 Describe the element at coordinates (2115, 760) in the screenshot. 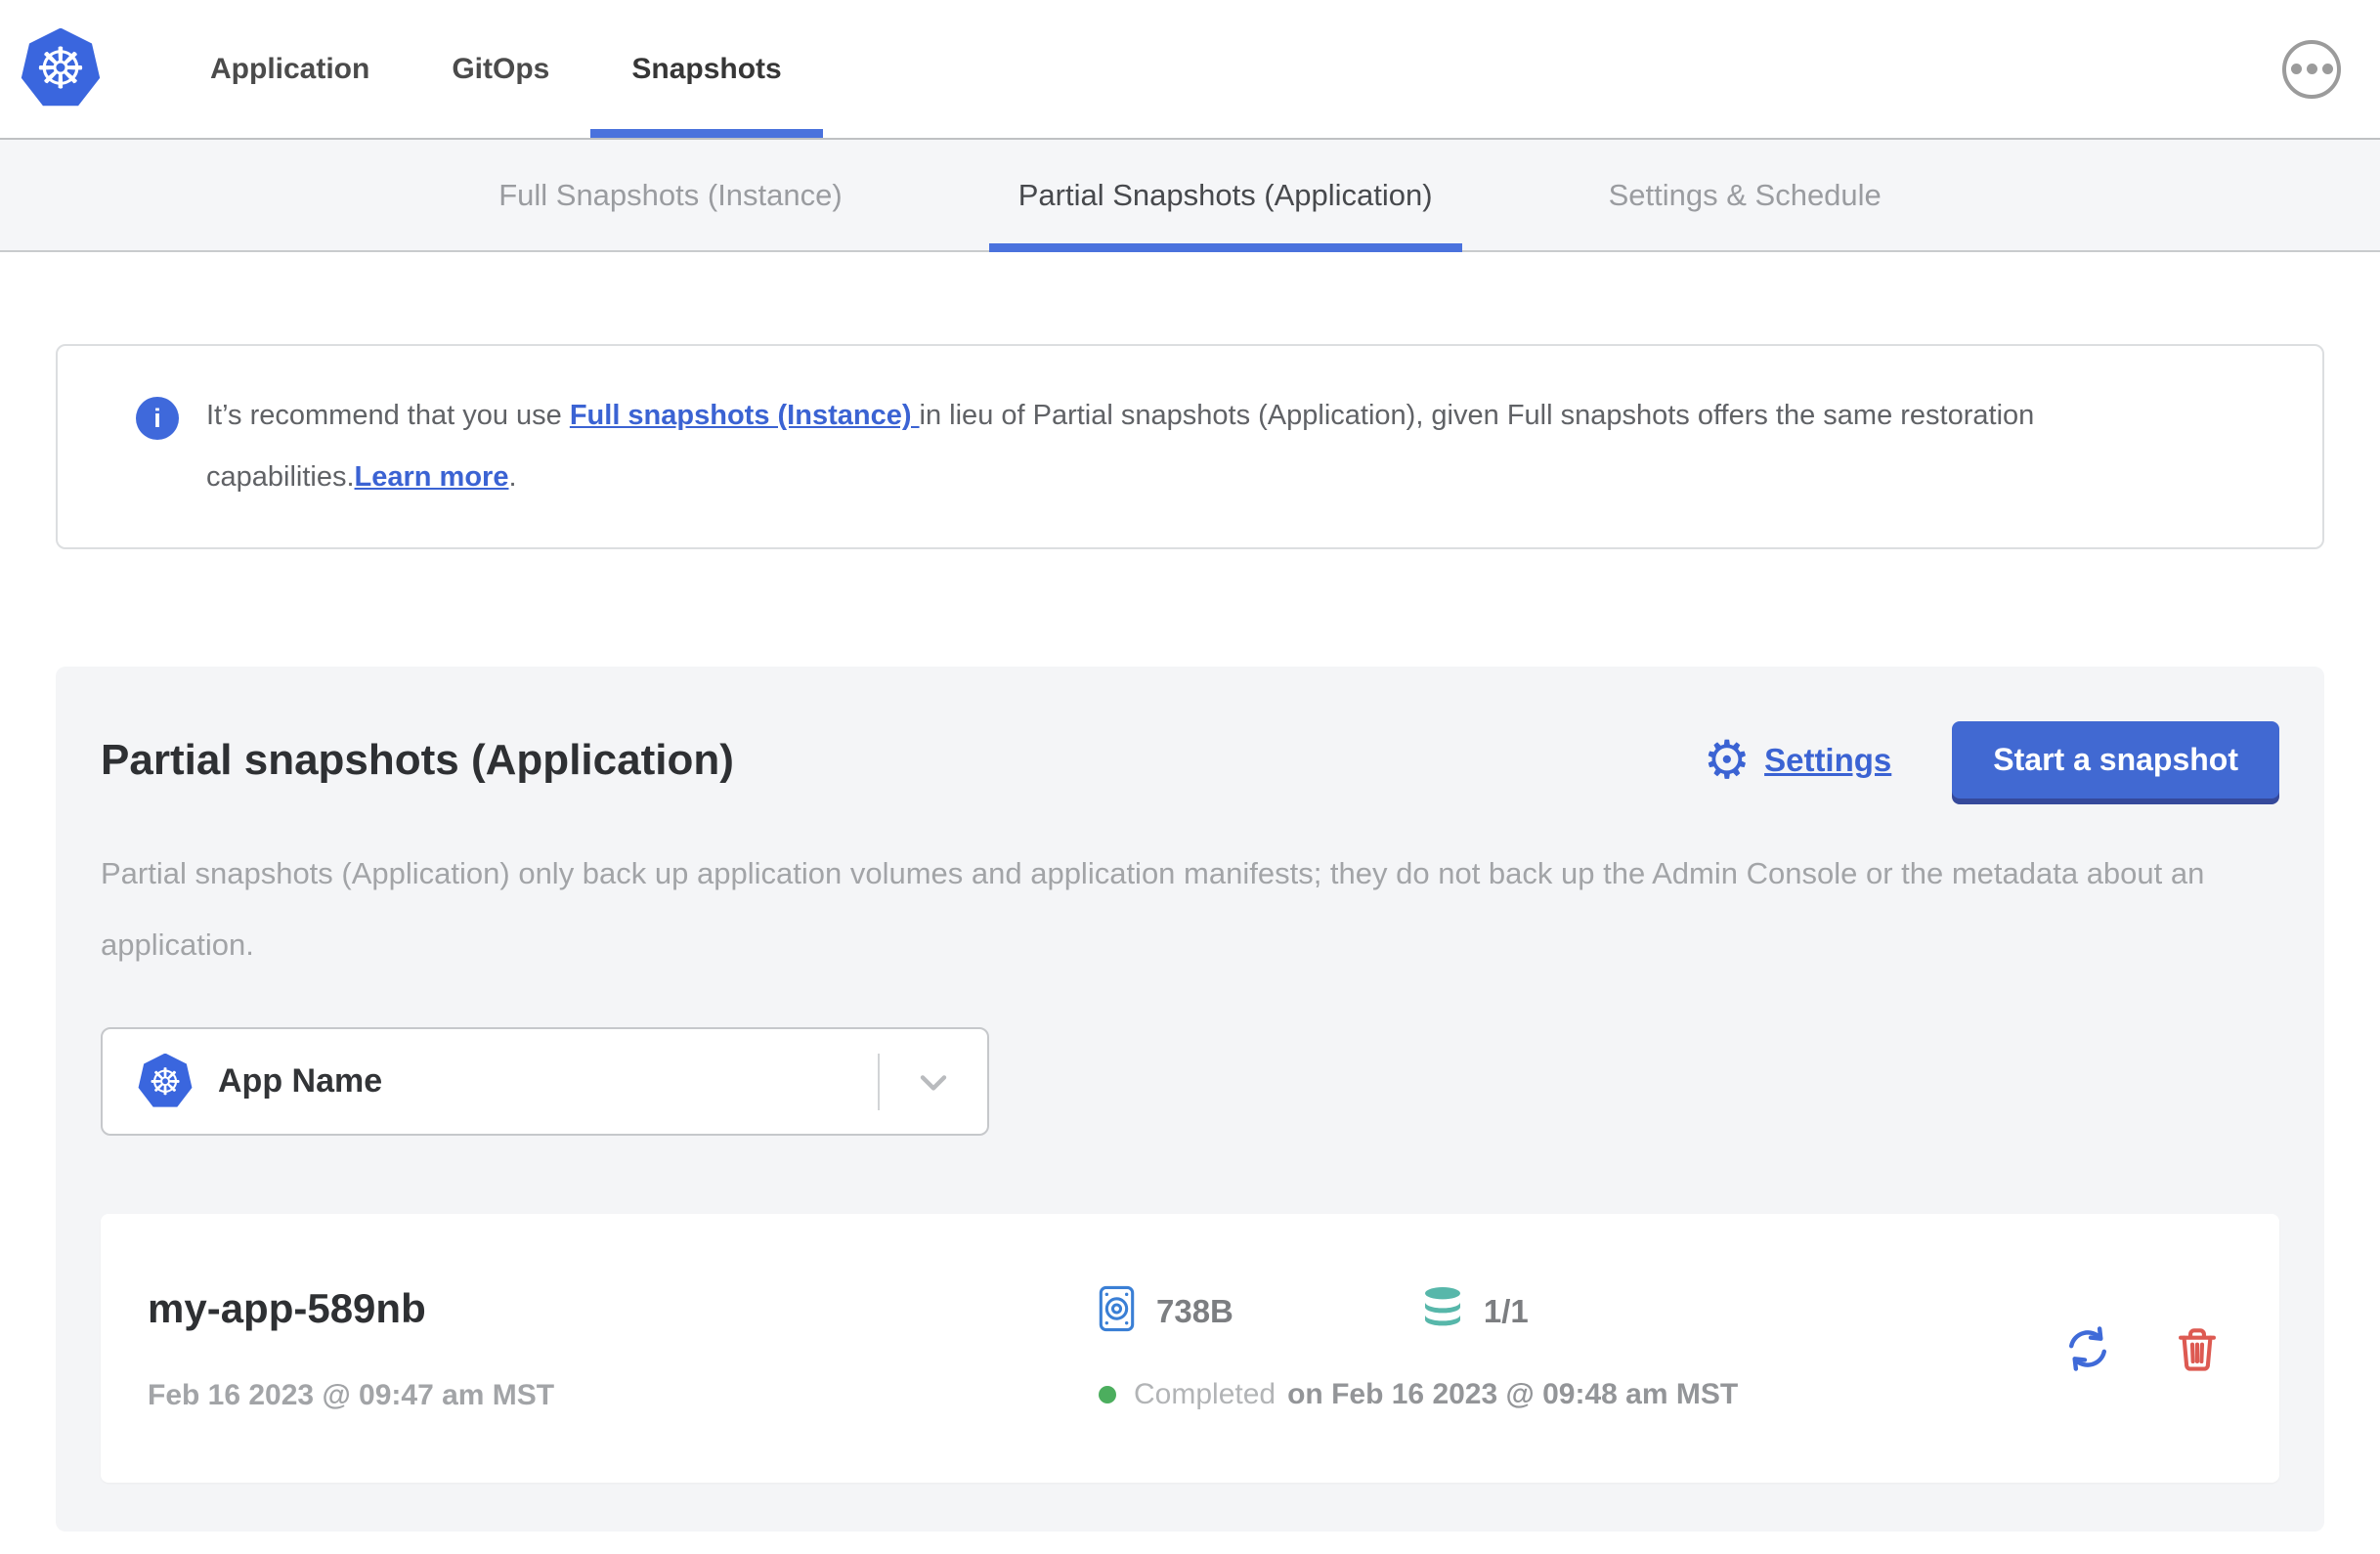

I see `start-snapshot-button: Start a snapshot` at that location.